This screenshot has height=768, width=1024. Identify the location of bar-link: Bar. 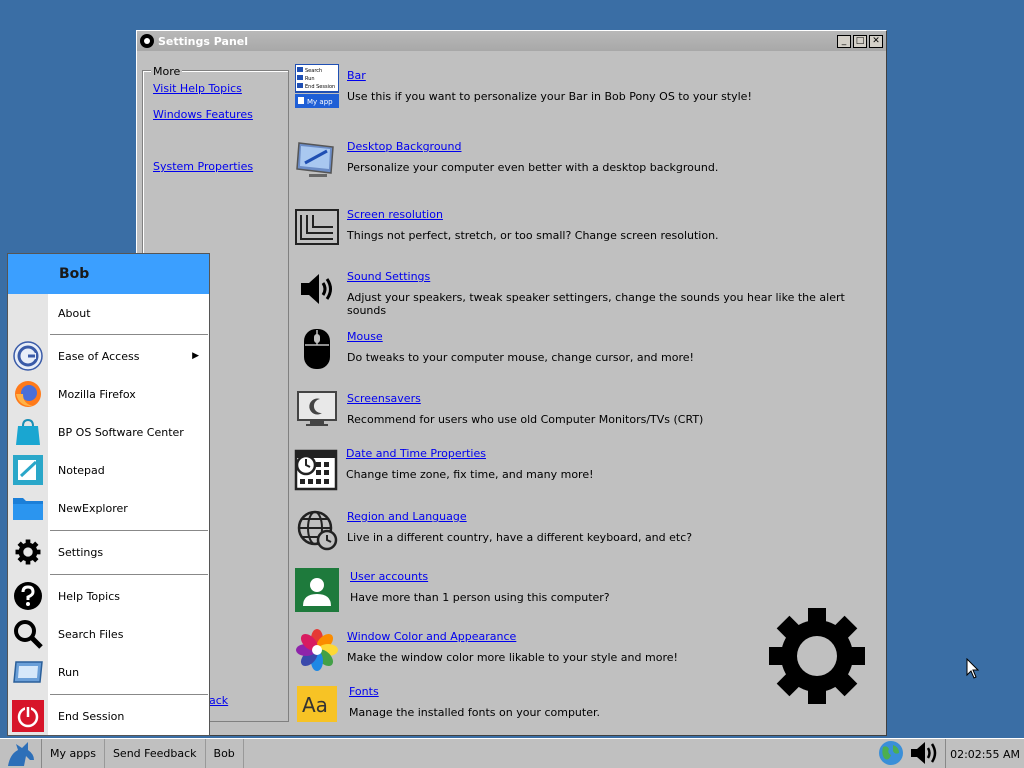
(549, 75).